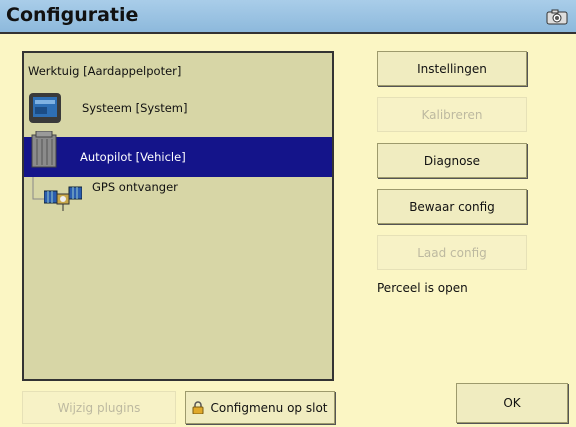  I want to click on camera-icon, so click(557, 17).